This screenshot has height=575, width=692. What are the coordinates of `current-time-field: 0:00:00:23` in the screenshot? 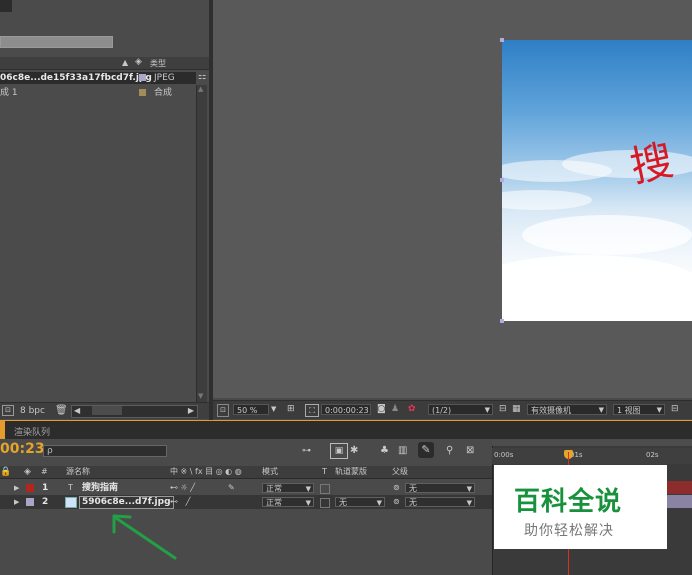 It's located at (346, 409).